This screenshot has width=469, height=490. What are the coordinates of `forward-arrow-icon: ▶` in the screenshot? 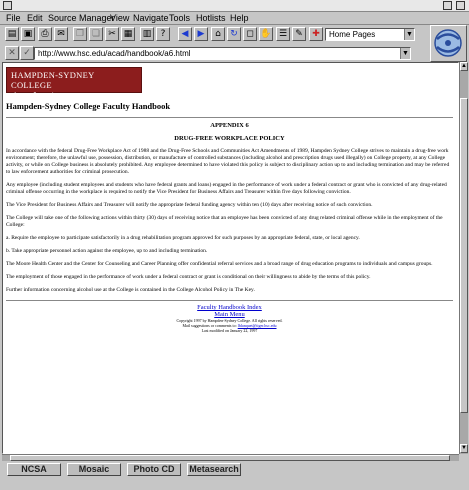 It's located at (201, 34).